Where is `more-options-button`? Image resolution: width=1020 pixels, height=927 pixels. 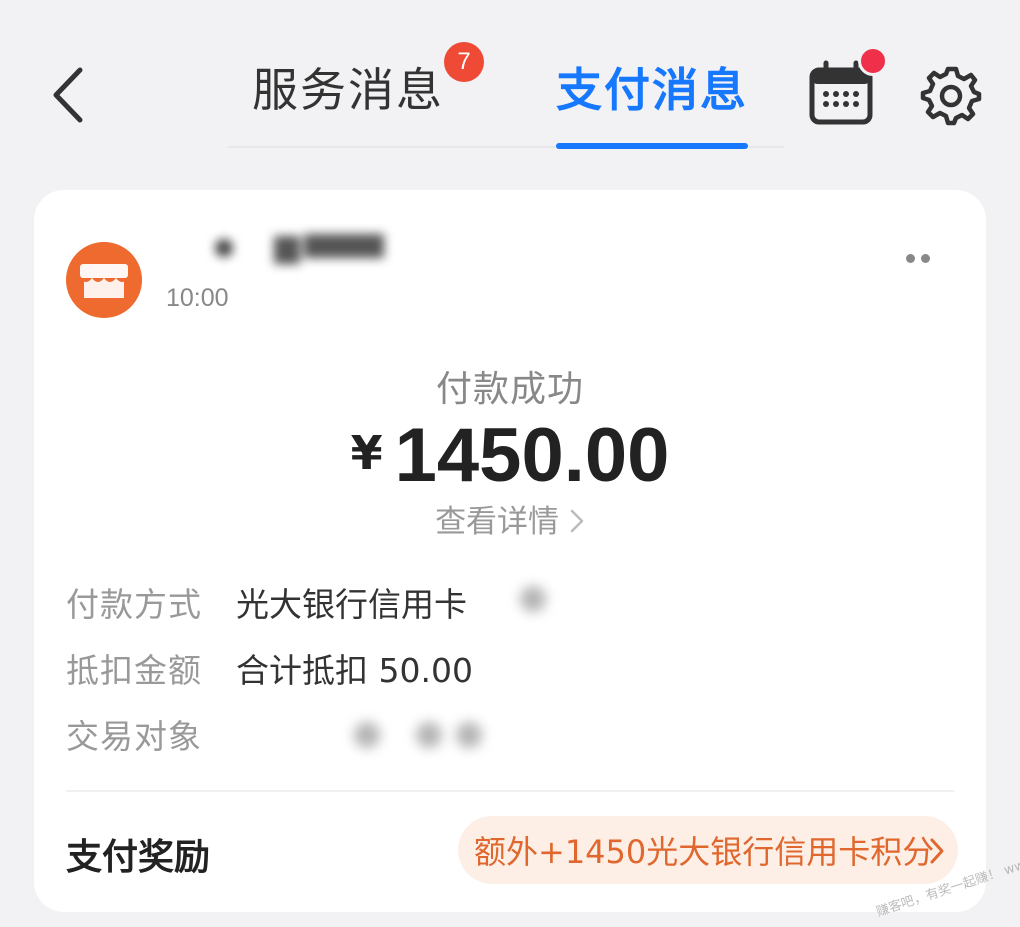
more-options-button is located at coordinates (918, 258).